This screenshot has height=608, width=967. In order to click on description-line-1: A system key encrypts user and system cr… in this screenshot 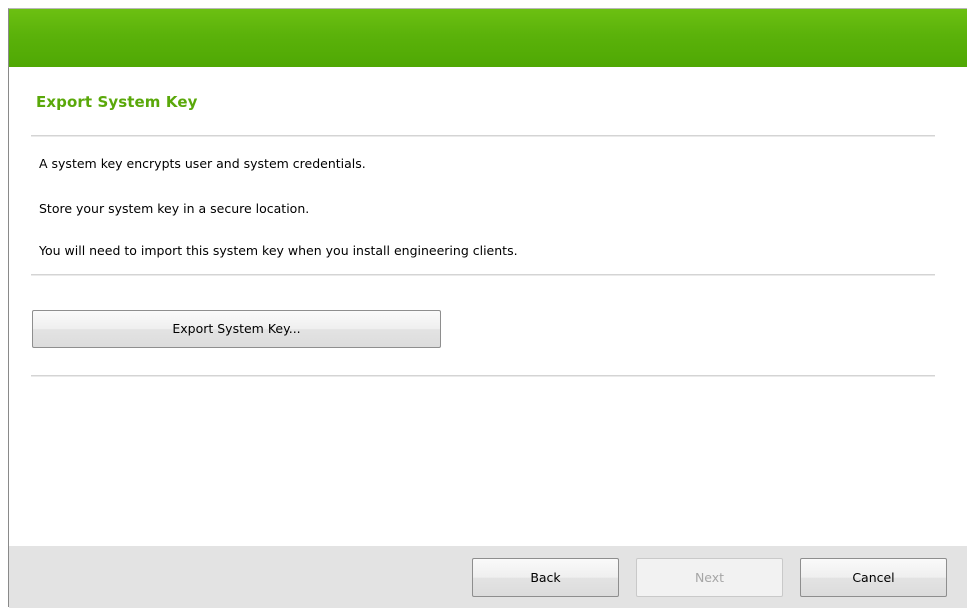, I will do `click(202, 163)`.